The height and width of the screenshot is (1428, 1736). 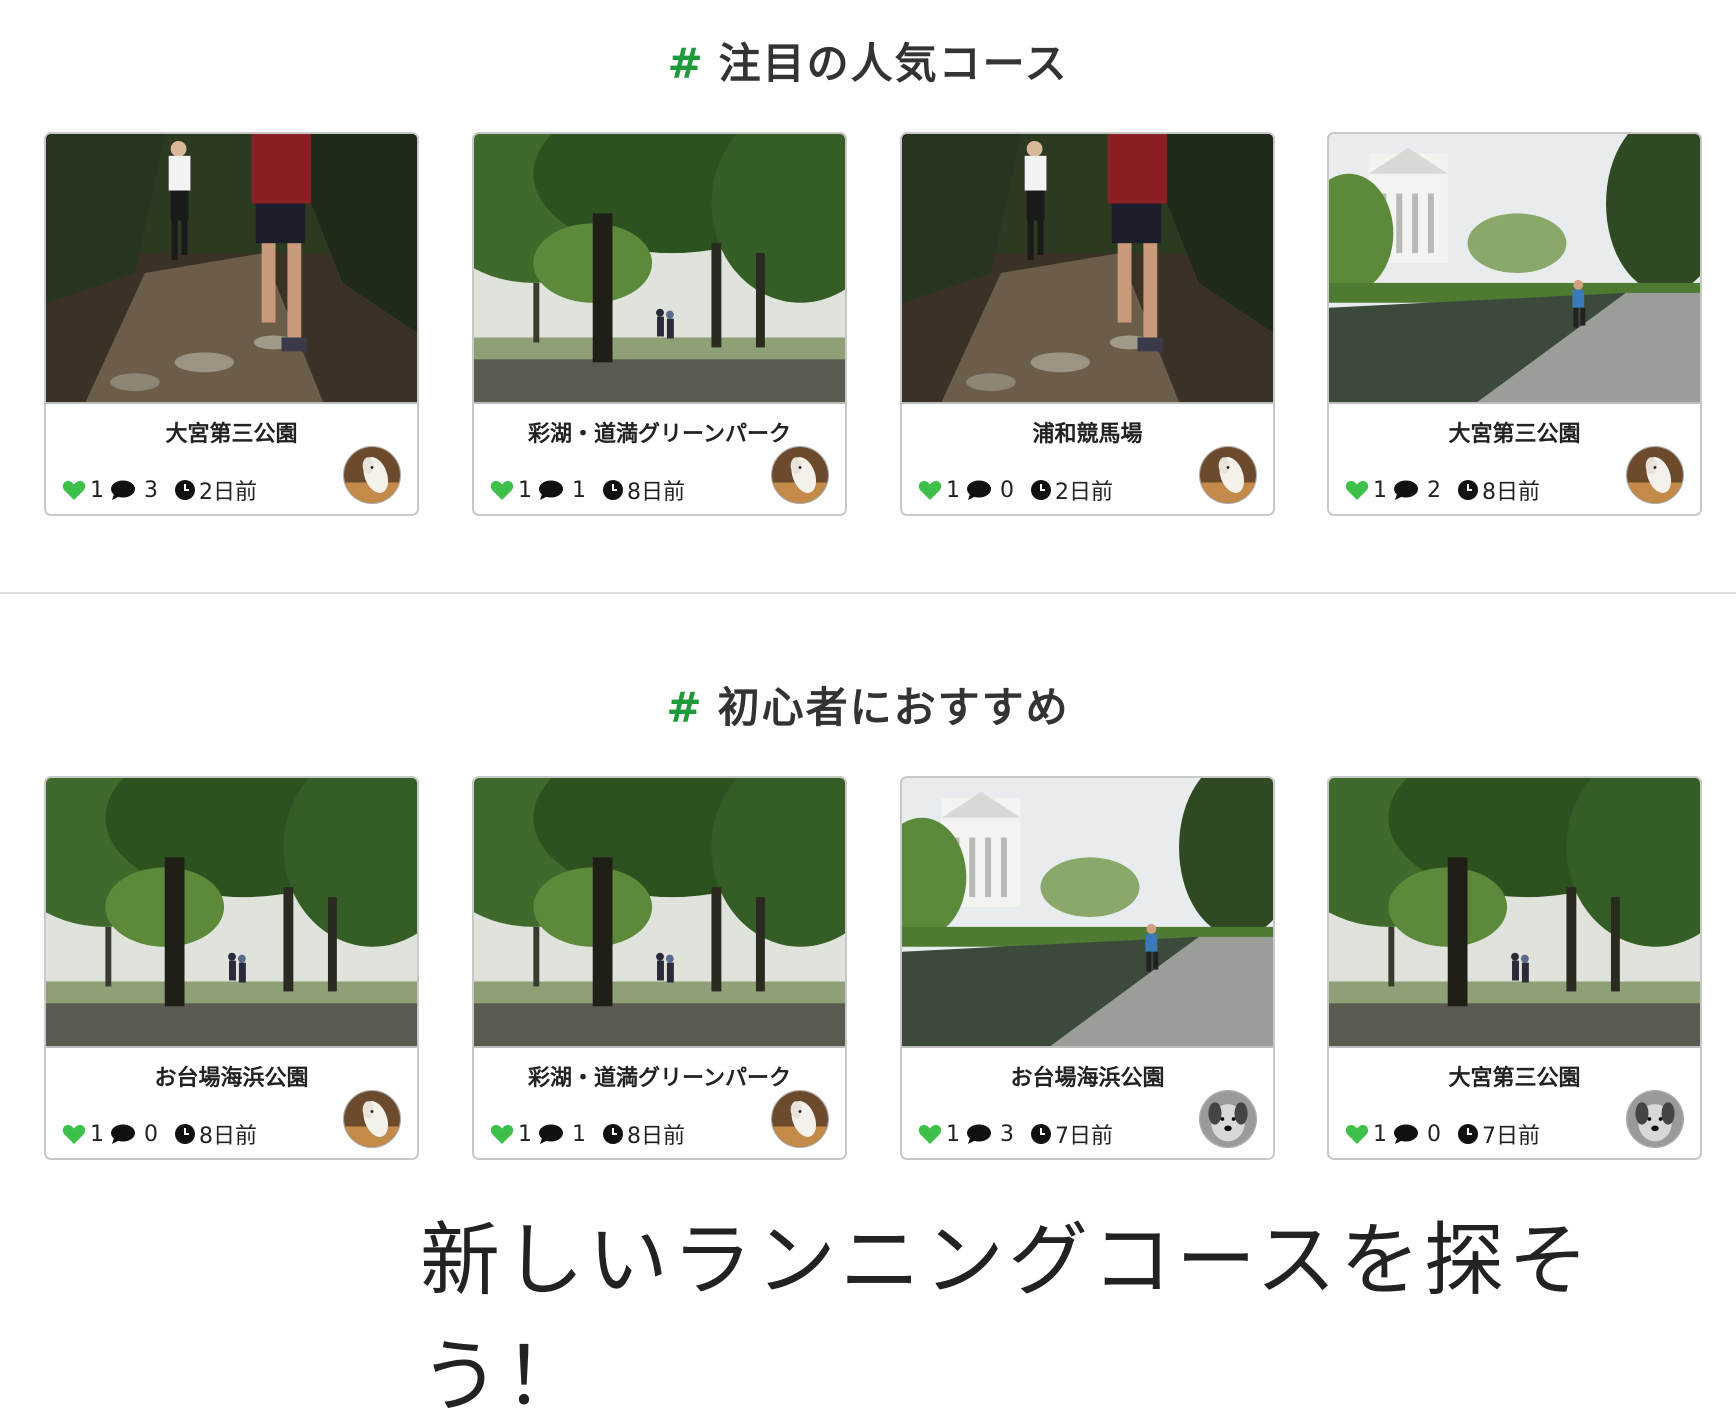 I want to click on course-meta: 1 2 8日前, so click(x=1442, y=490).